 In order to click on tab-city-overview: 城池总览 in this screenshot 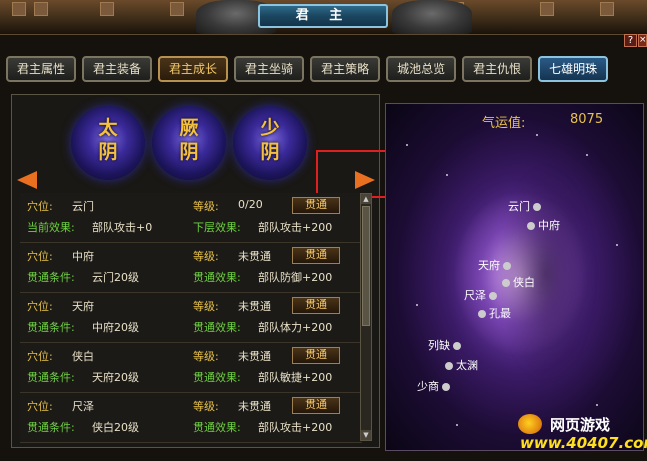, I will do `click(421, 69)`.